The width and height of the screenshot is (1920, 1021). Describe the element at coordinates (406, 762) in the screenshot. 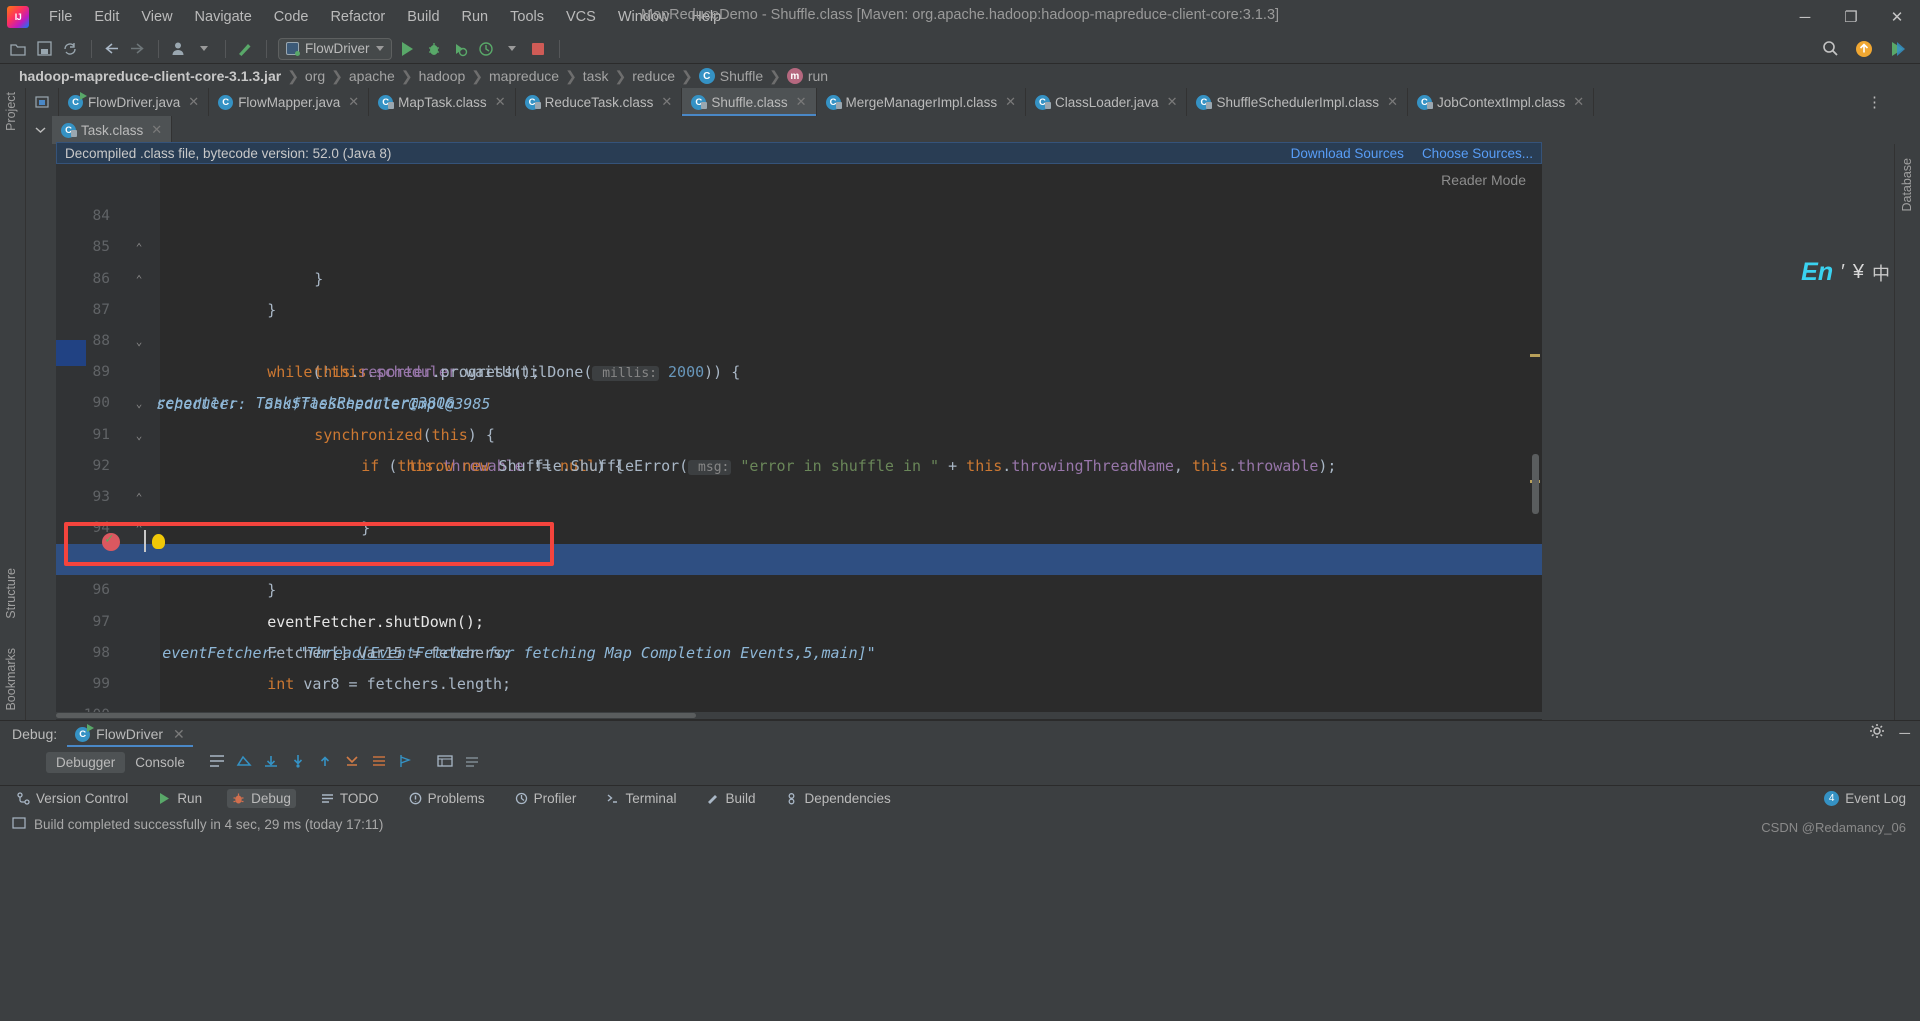

I see `run-to-cursor-icon` at that location.